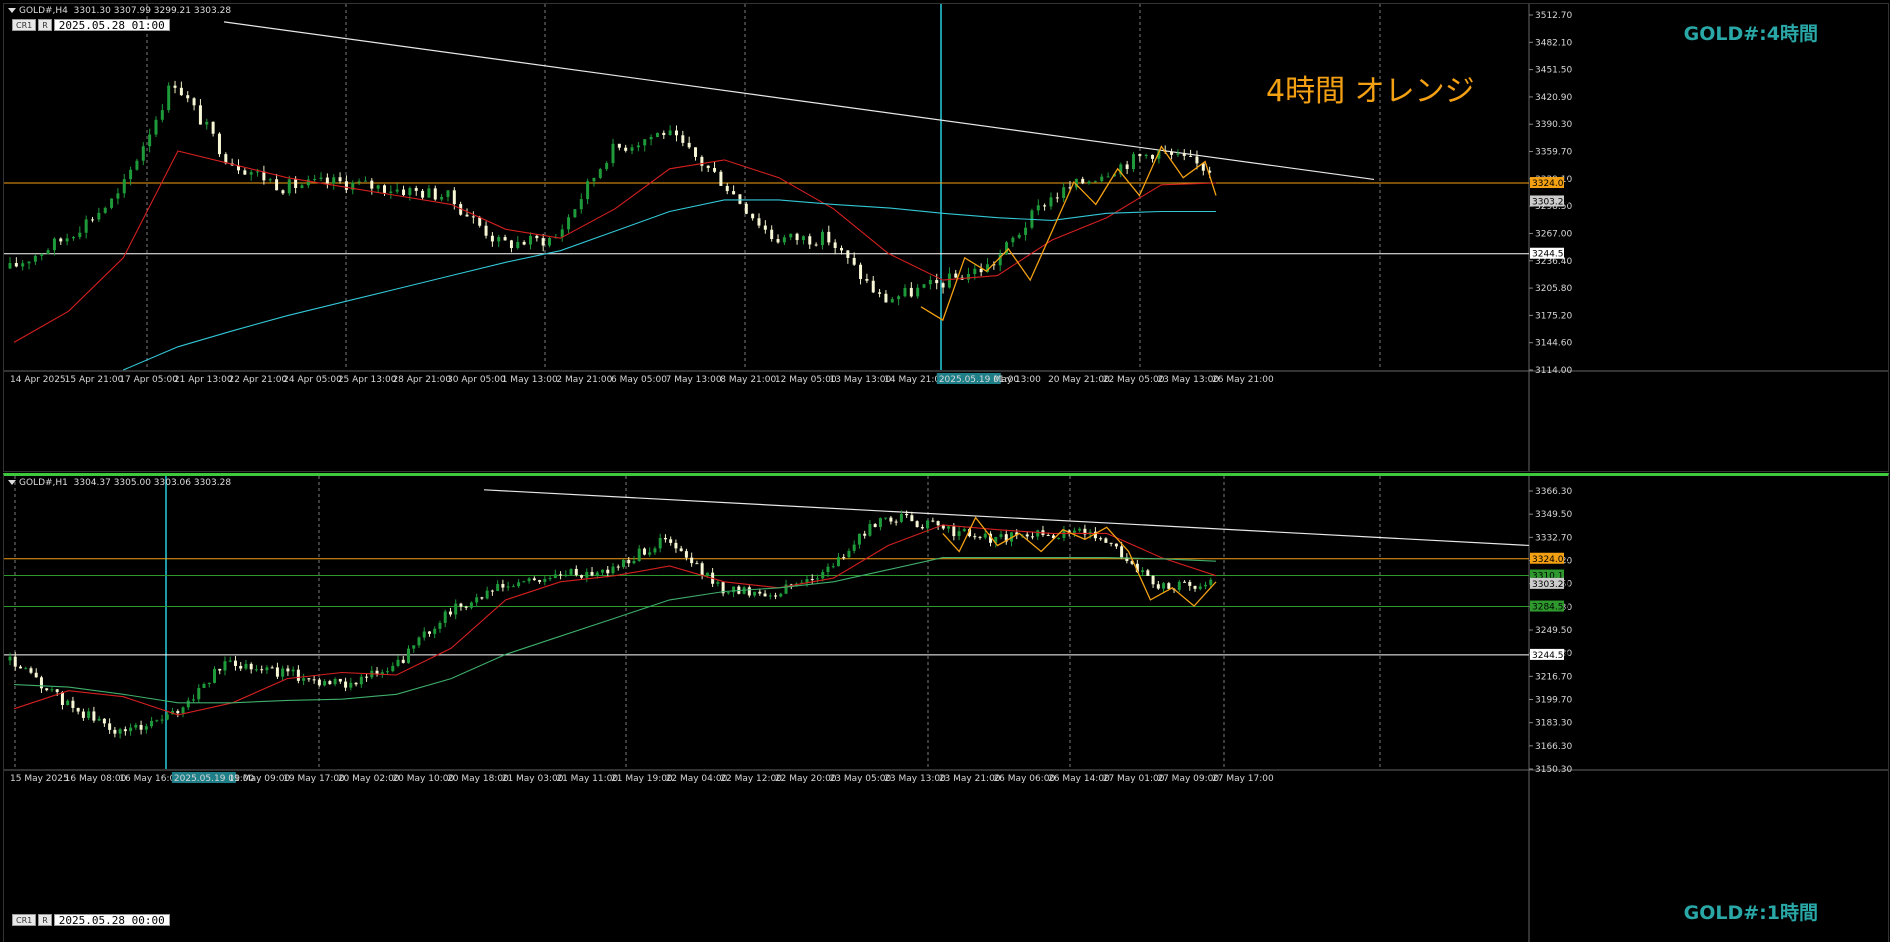 The width and height of the screenshot is (1890, 942). What do you see at coordinates (1188, 779) in the screenshot?
I see `x-tick-label: 27 May 09:00` at bounding box center [1188, 779].